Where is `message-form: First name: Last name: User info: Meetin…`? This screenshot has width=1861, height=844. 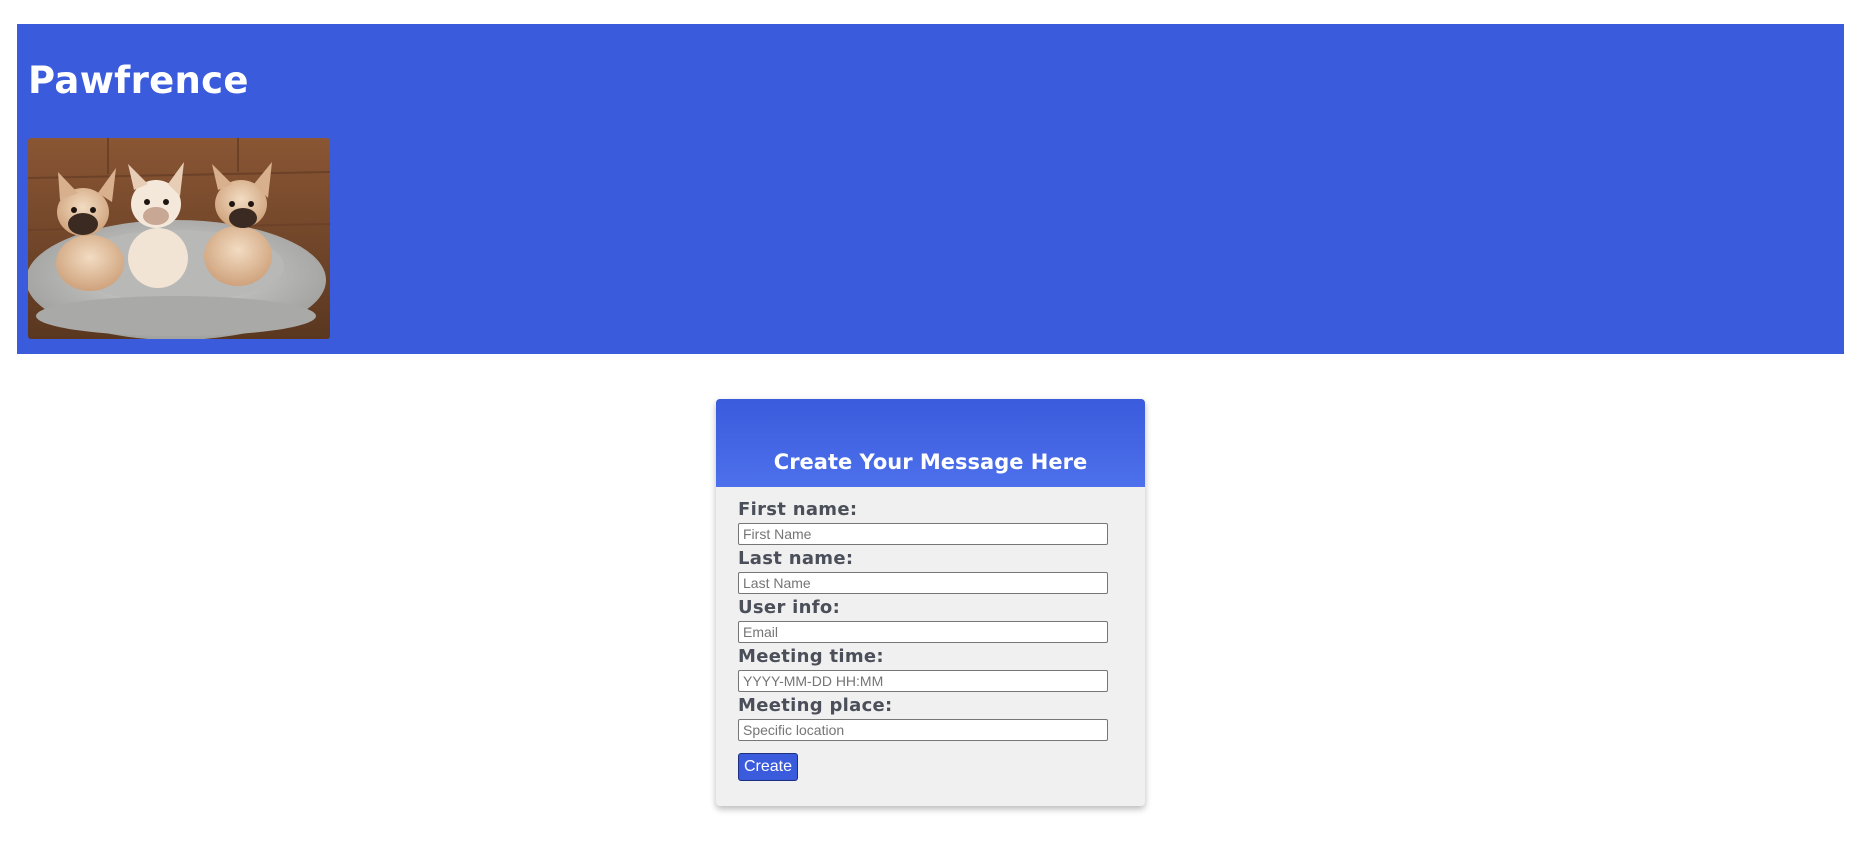 message-form: First name: Last name: User info: Meetin… is located at coordinates (930, 634).